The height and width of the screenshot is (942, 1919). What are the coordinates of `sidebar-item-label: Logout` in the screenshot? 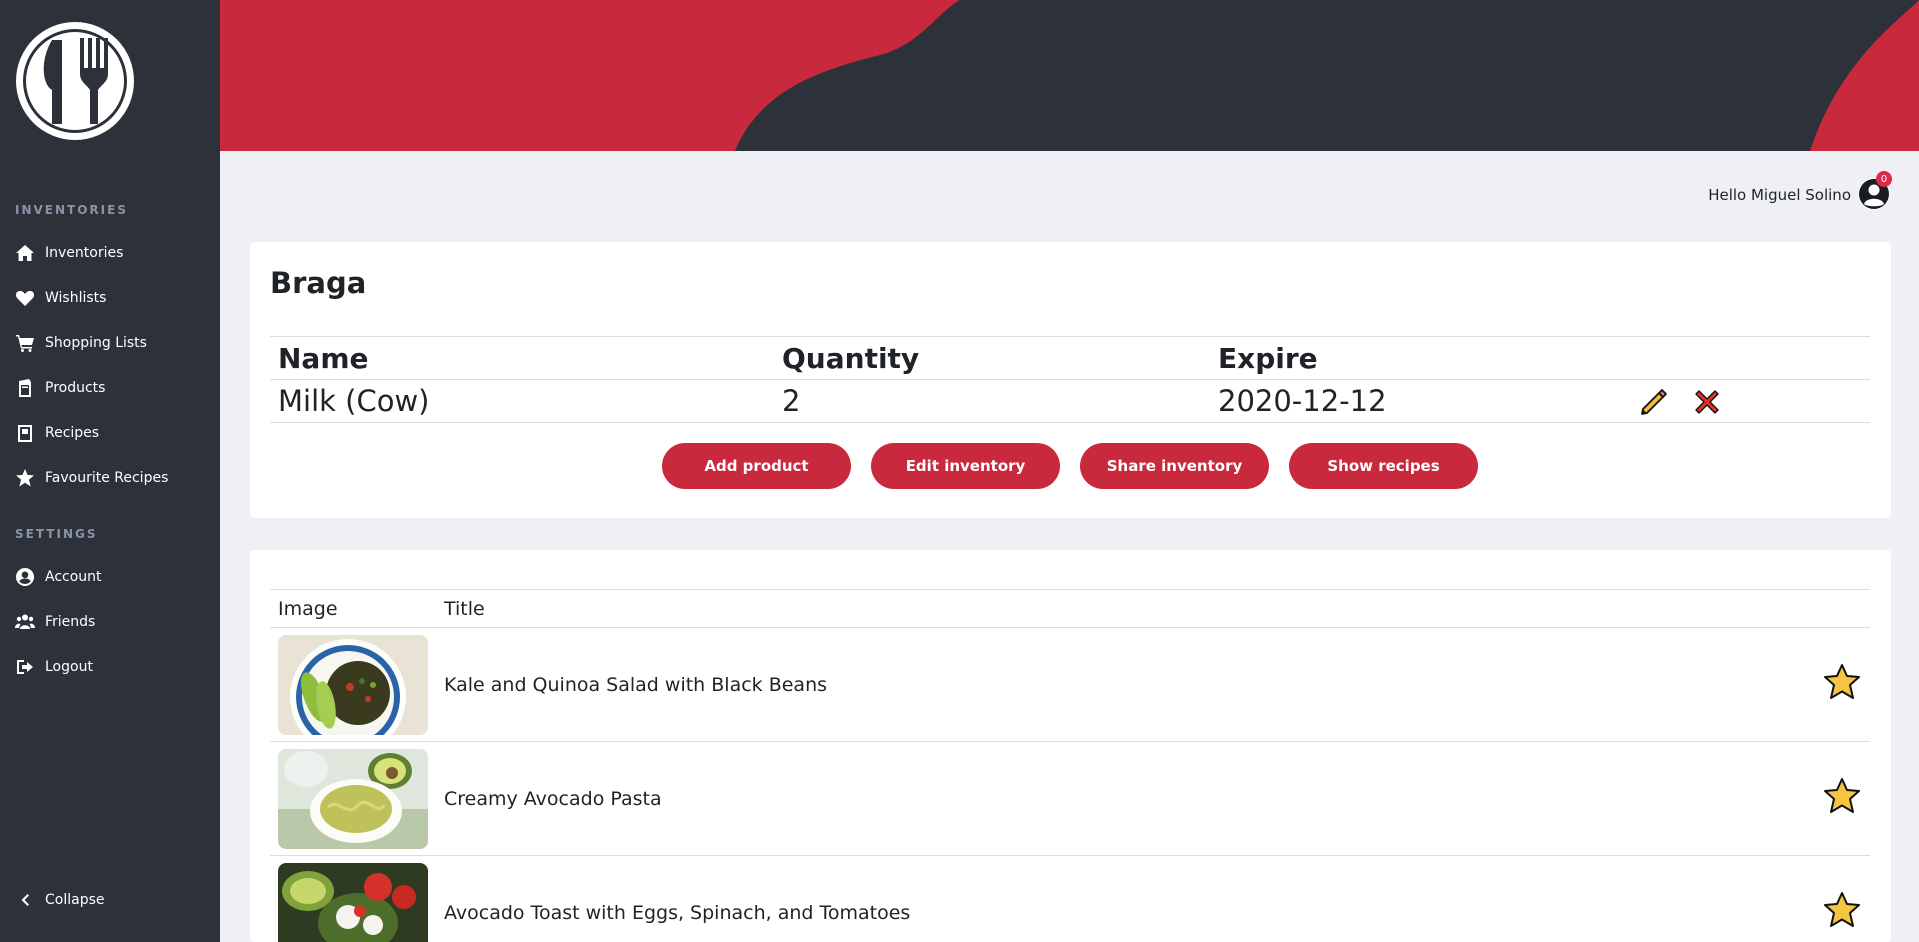 It's located at (69, 667).